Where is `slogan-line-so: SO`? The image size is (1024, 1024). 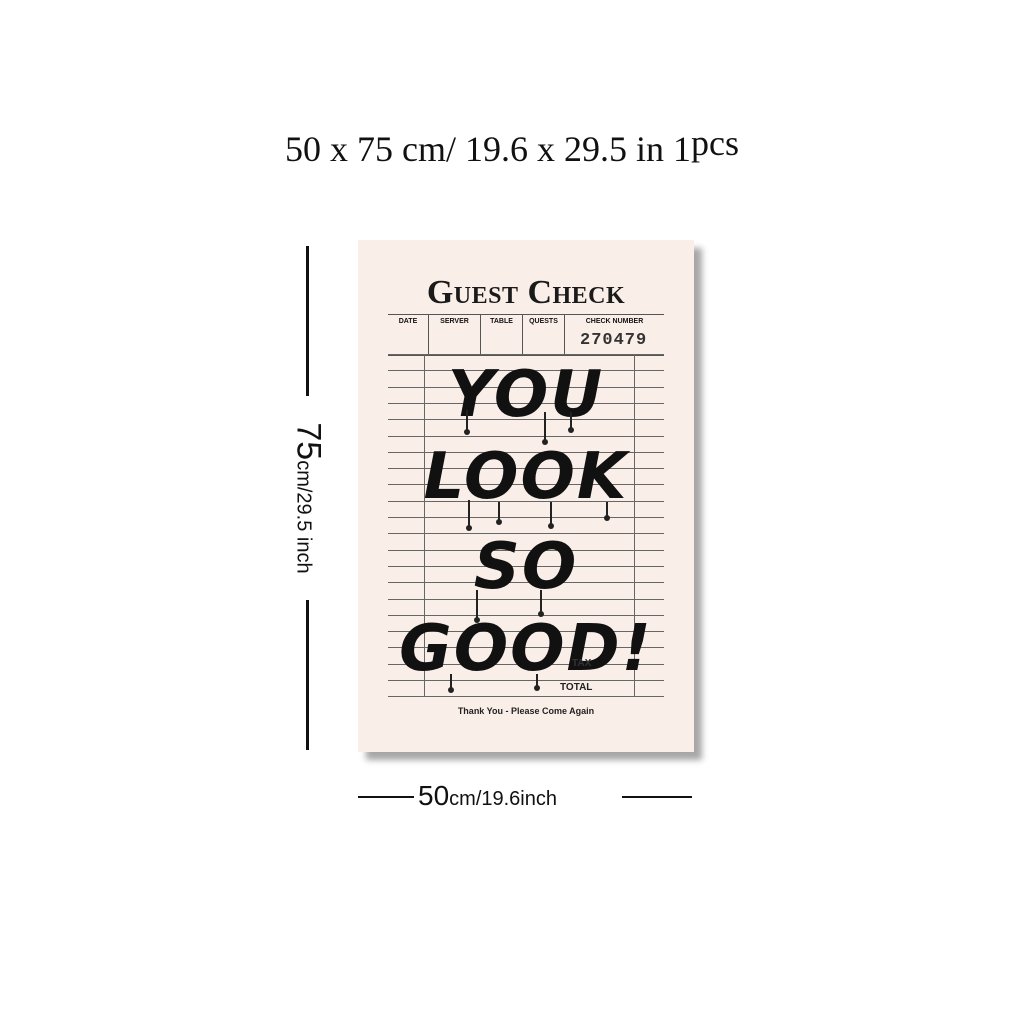 slogan-line-so: SO is located at coordinates (526, 567).